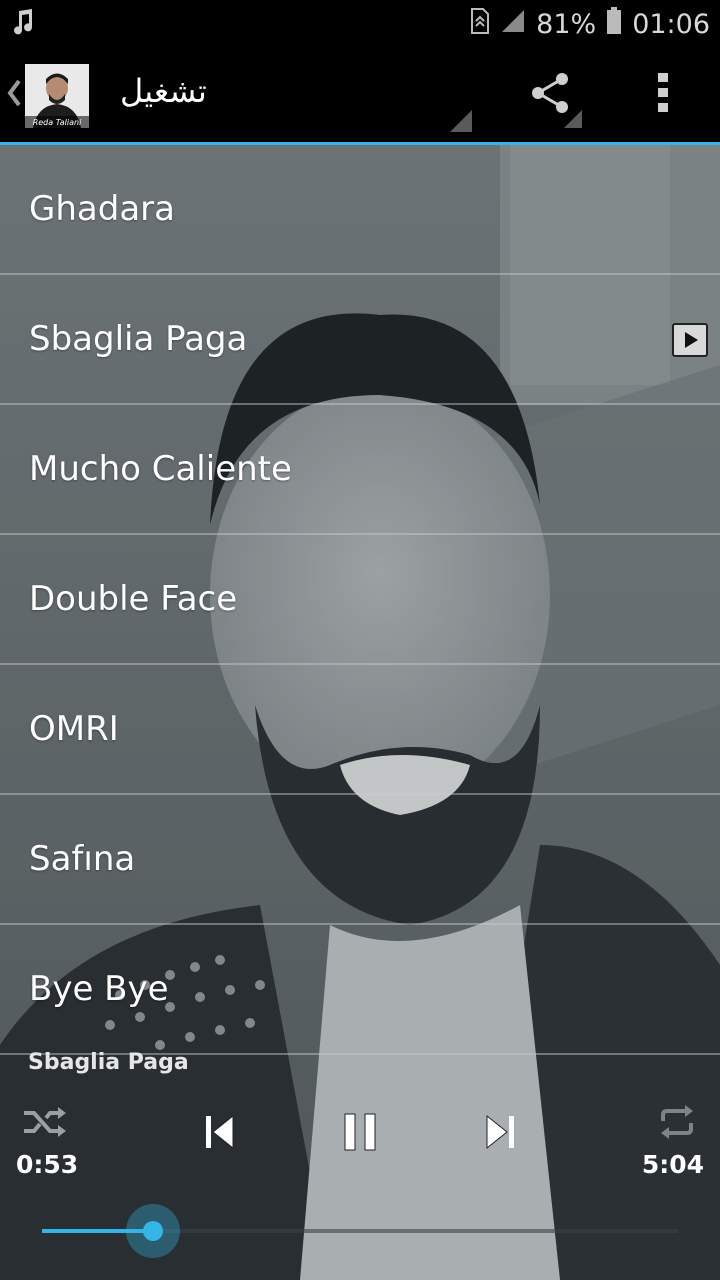 The height and width of the screenshot is (1280, 720). I want to click on next-icon, so click(500, 1134).